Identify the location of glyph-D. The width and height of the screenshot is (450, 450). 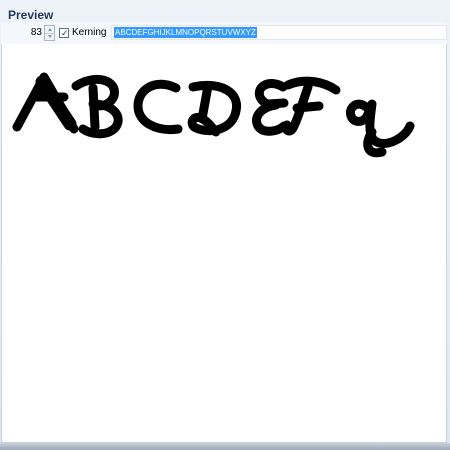
(214, 109).